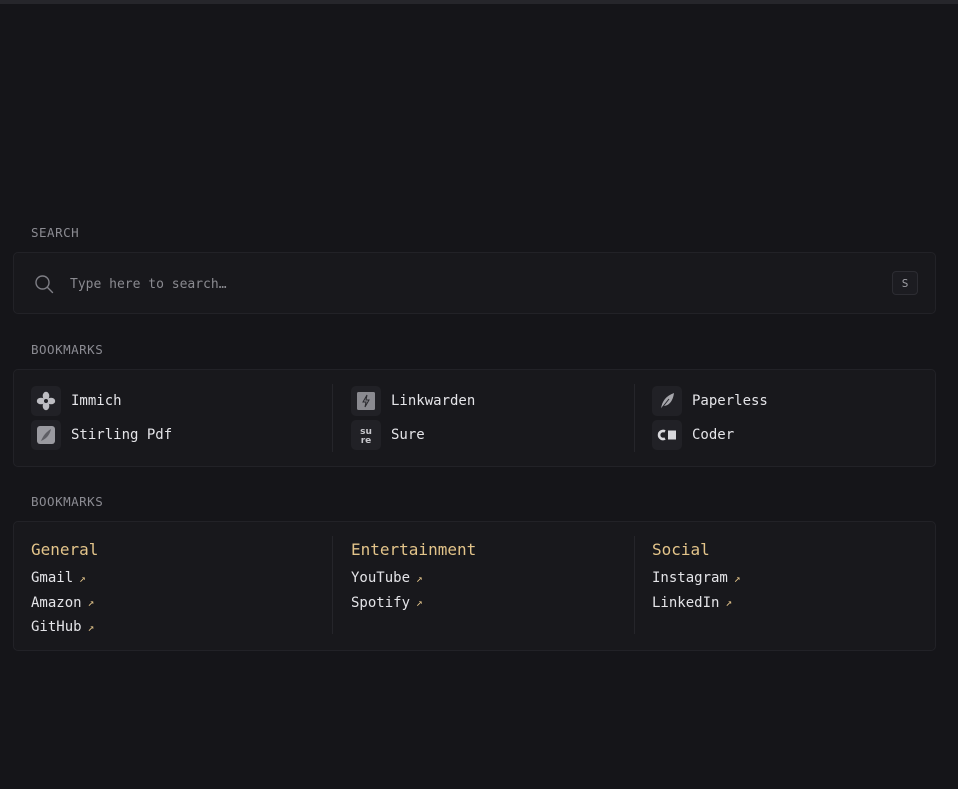 The height and width of the screenshot is (789, 958). Describe the element at coordinates (56, 602) in the screenshot. I see `bookmark-link-label: Amazon` at that location.